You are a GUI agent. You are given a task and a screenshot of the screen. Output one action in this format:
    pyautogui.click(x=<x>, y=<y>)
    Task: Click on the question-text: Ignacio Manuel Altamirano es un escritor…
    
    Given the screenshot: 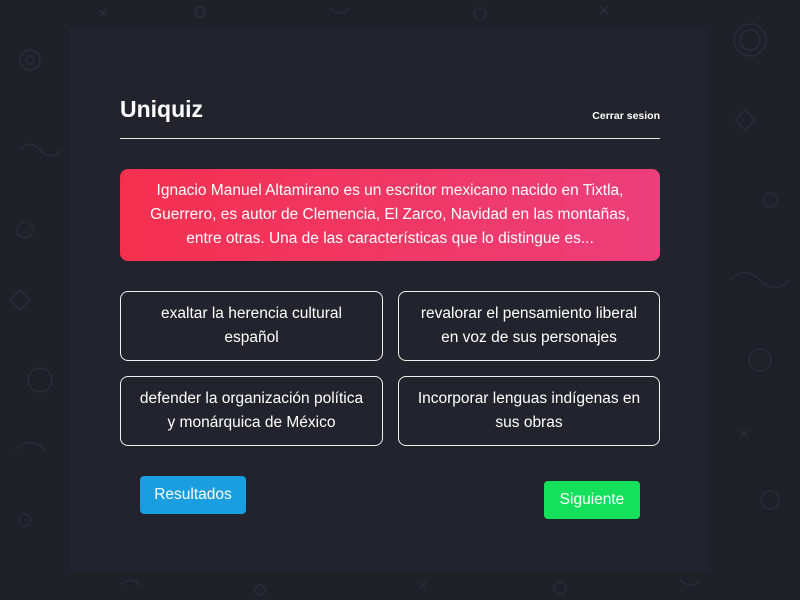 What is the action you would take?
    pyautogui.click(x=390, y=214)
    